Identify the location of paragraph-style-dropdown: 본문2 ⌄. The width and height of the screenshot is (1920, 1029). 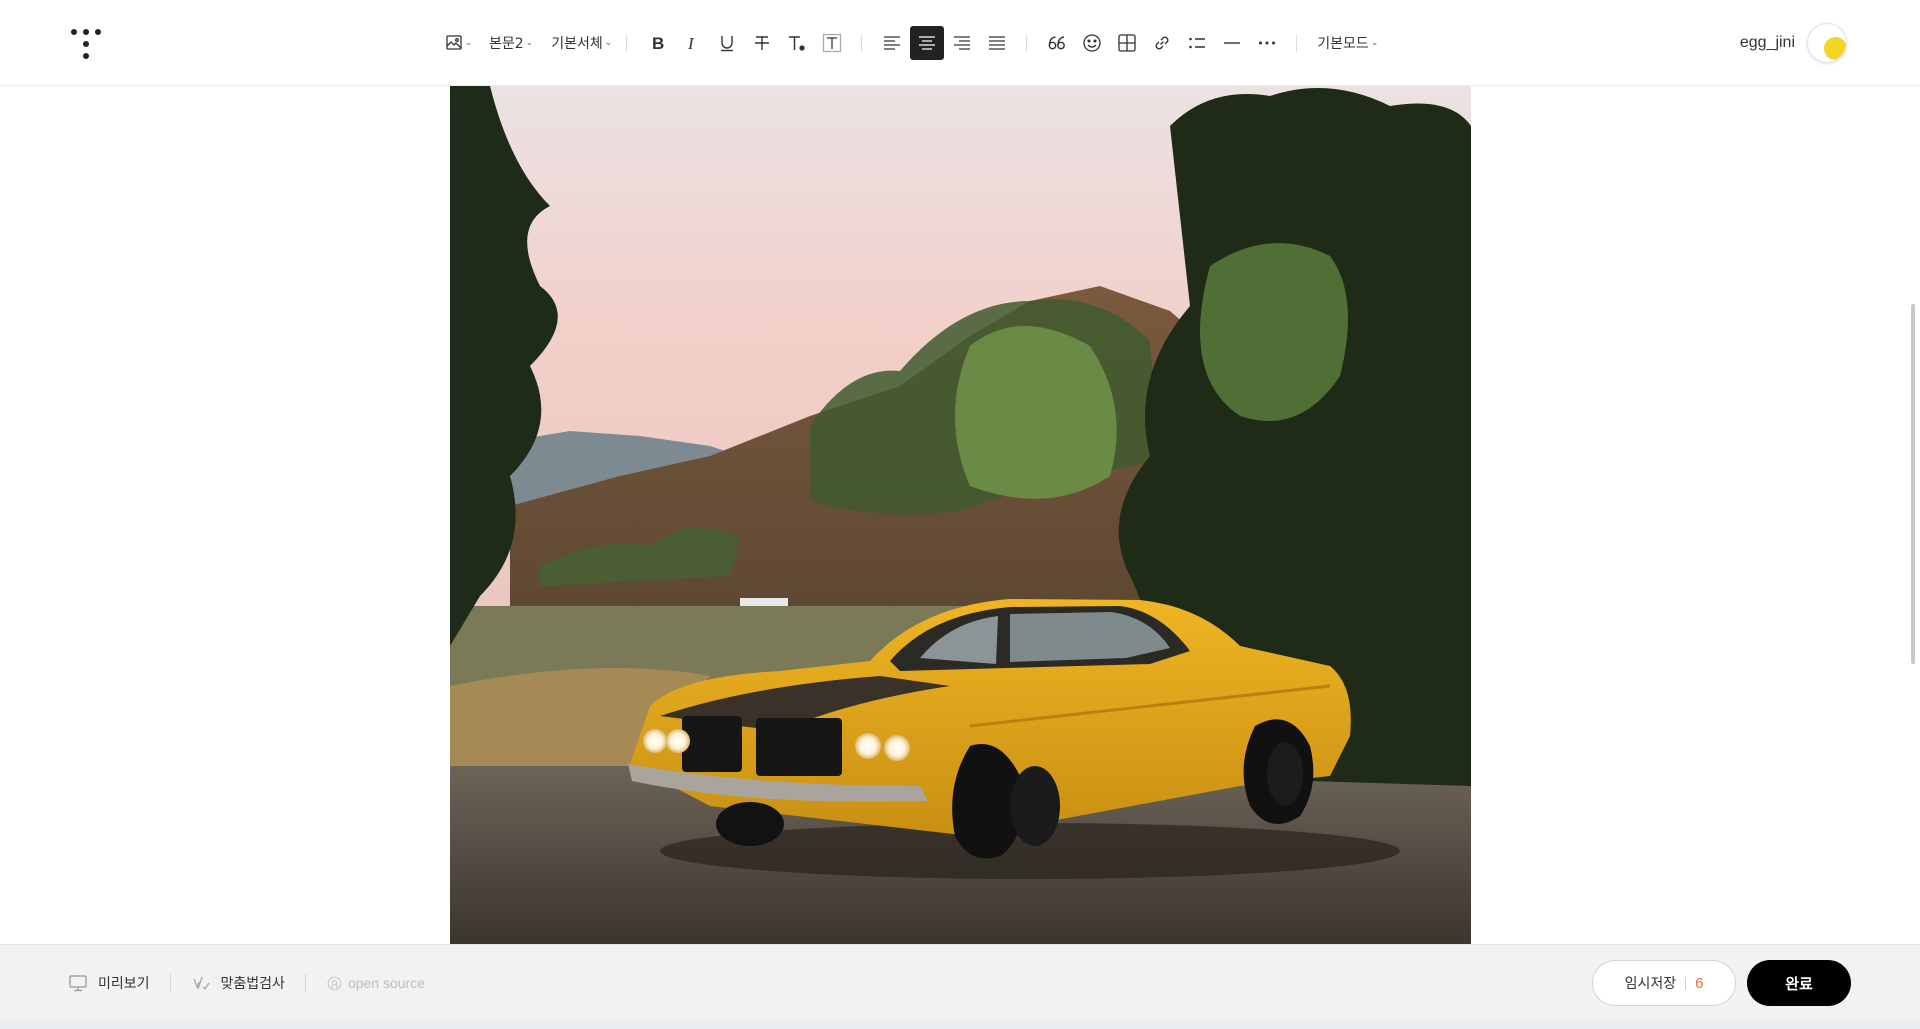
(511, 43).